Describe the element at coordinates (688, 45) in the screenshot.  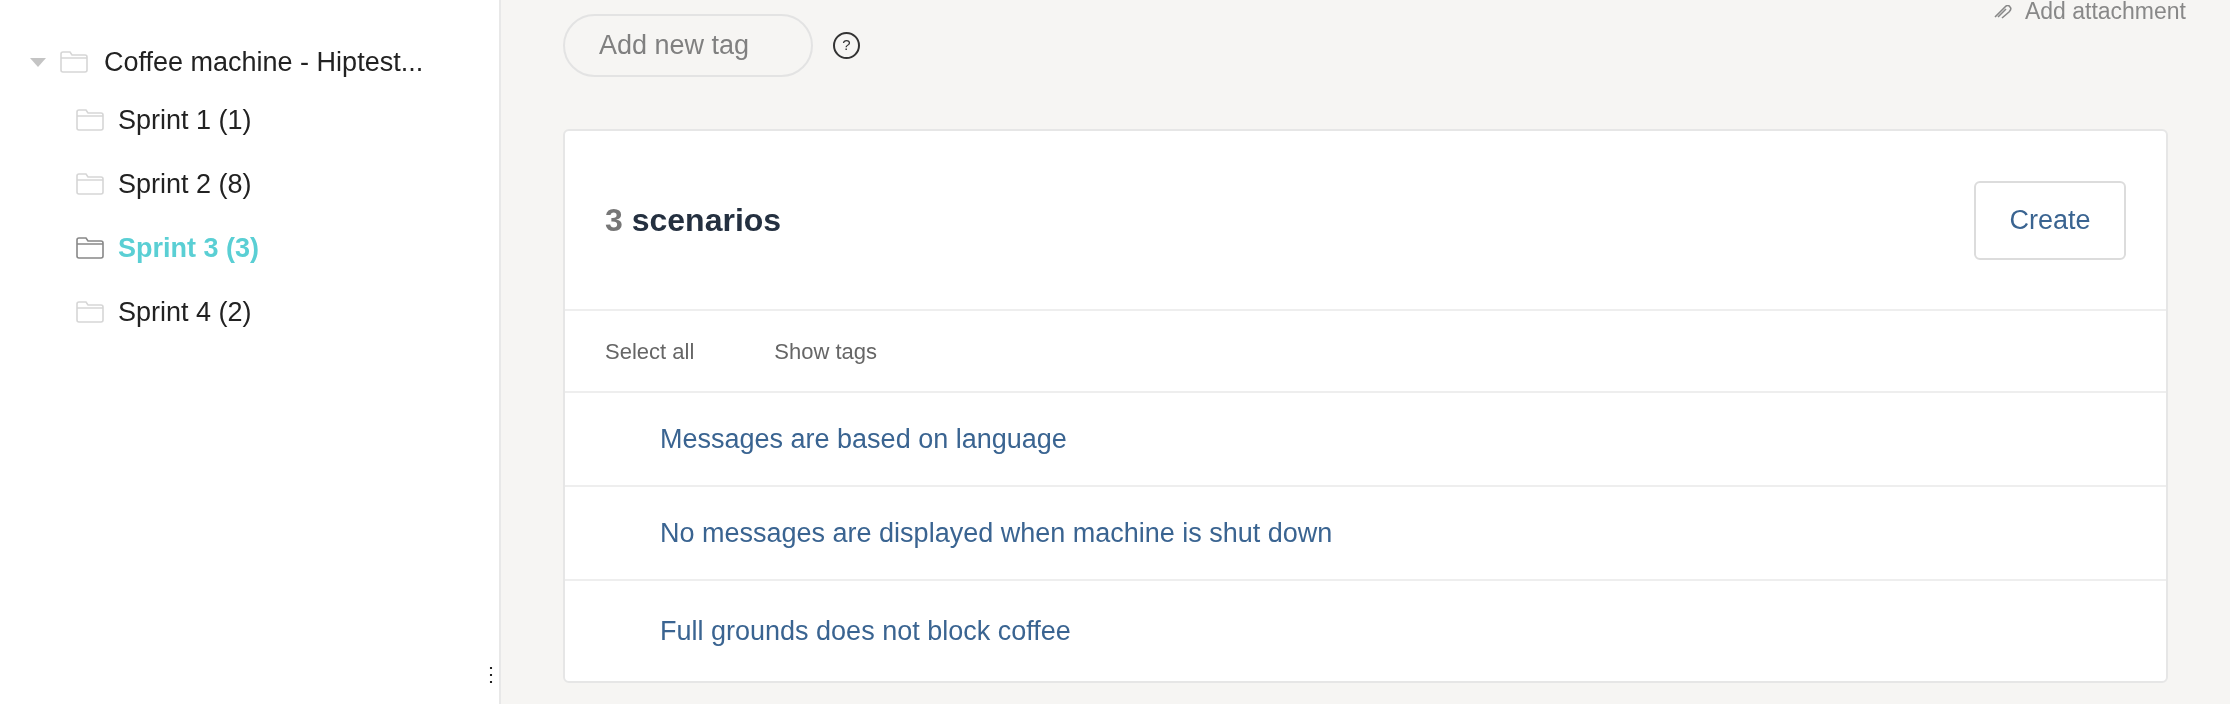
I see `tag-input: Add new tag` at that location.